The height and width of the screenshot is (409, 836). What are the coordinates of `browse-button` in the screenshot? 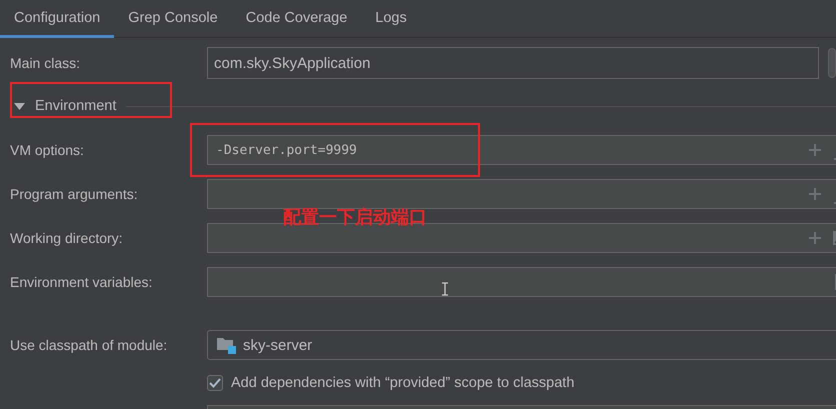 It's located at (832, 63).